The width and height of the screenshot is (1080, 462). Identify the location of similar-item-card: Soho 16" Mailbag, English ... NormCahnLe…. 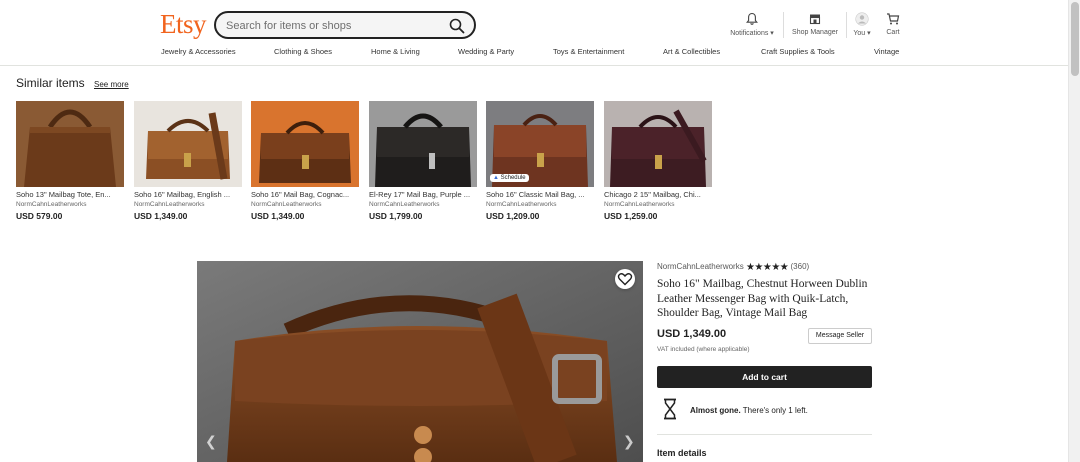
(188, 161).